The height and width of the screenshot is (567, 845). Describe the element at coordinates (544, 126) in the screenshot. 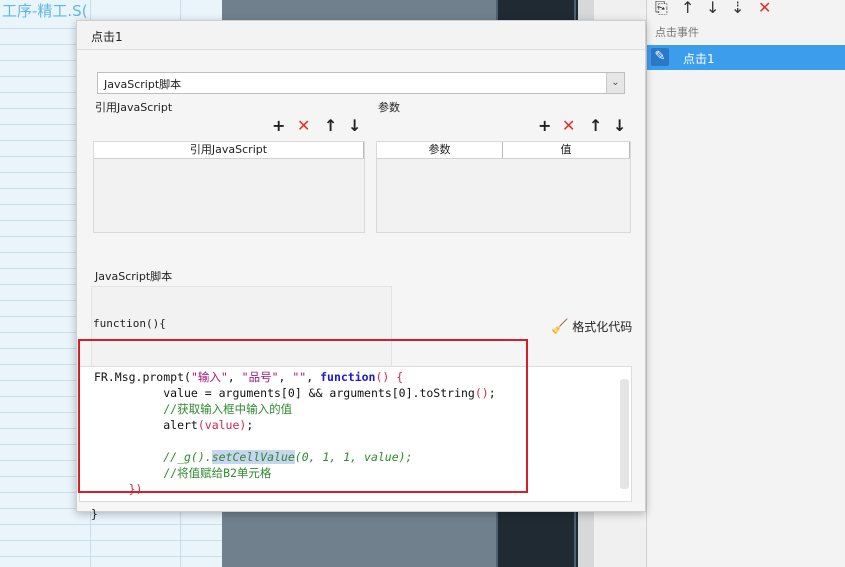

I see `add-param-button: +` at that location.